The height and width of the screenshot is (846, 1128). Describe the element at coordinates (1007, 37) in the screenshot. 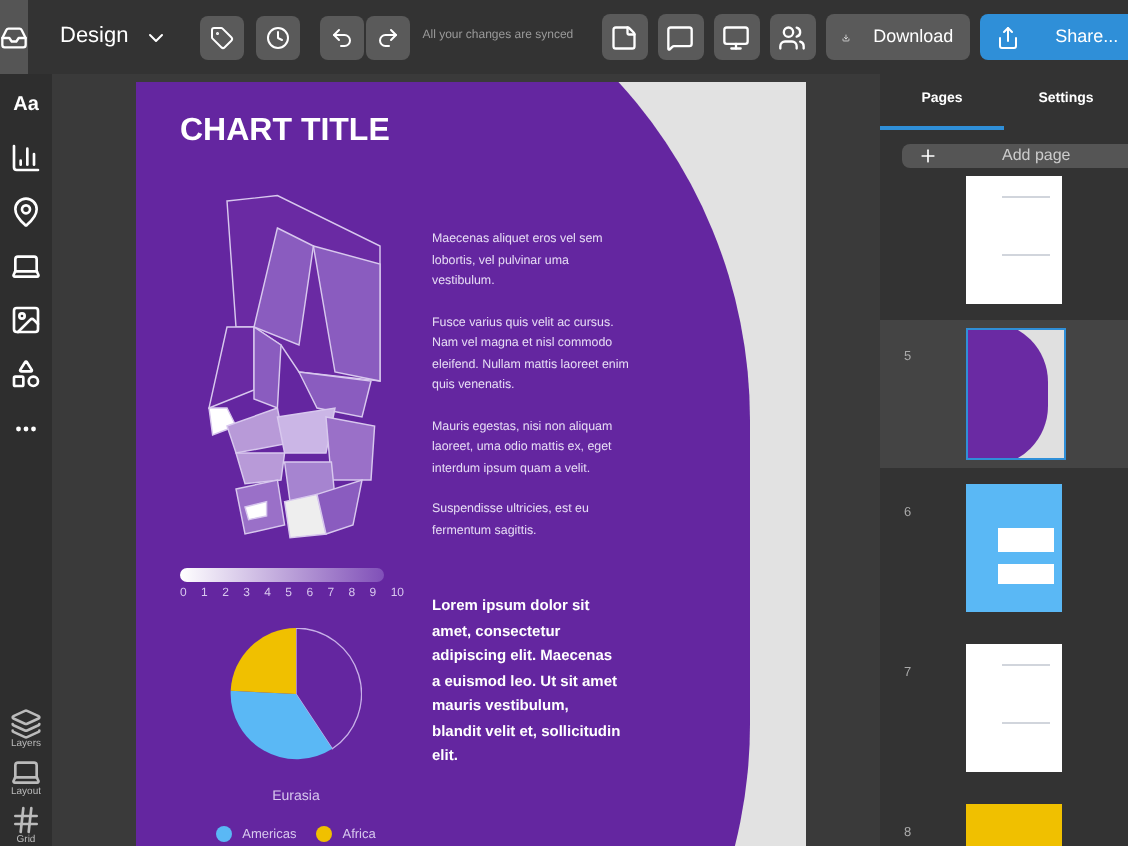

I see `share-icon` at that location.